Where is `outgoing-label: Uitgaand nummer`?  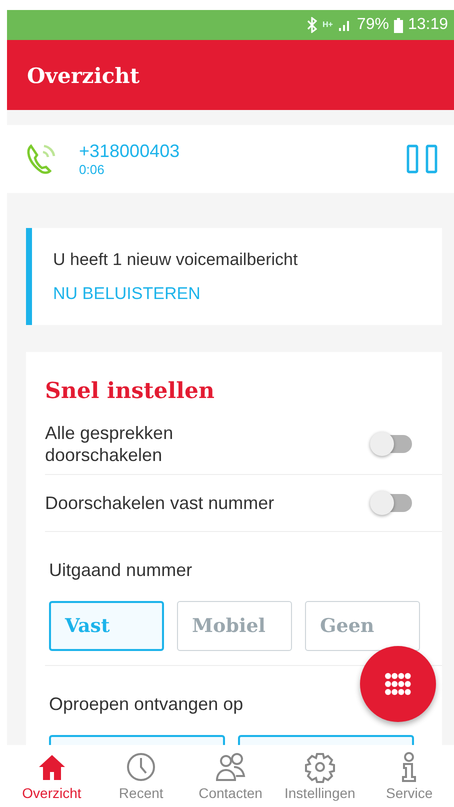
outgoing-label: Uitgaand nummer is located at coordinates (120, 570).